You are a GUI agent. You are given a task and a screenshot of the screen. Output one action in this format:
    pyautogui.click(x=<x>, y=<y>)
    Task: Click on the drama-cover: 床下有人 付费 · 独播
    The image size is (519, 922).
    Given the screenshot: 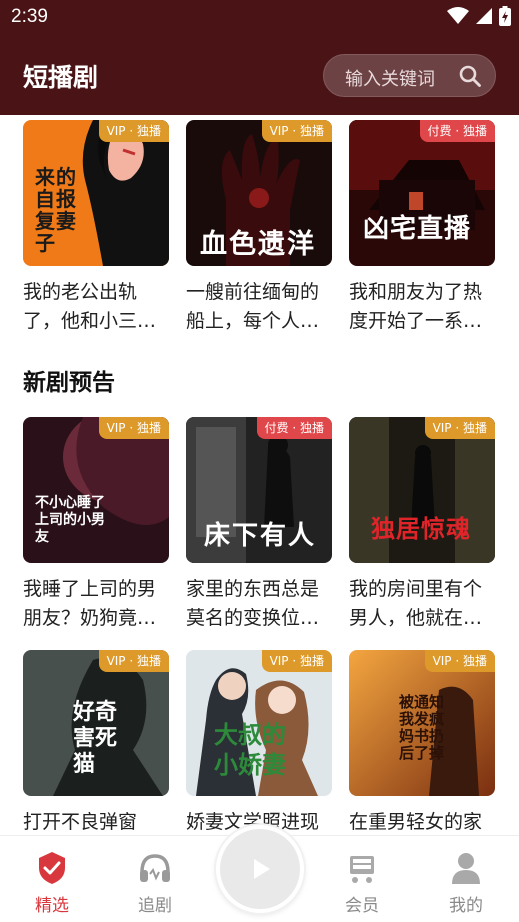 What is the action you would take?
    pyautogui.click(x=259, y=490)
    